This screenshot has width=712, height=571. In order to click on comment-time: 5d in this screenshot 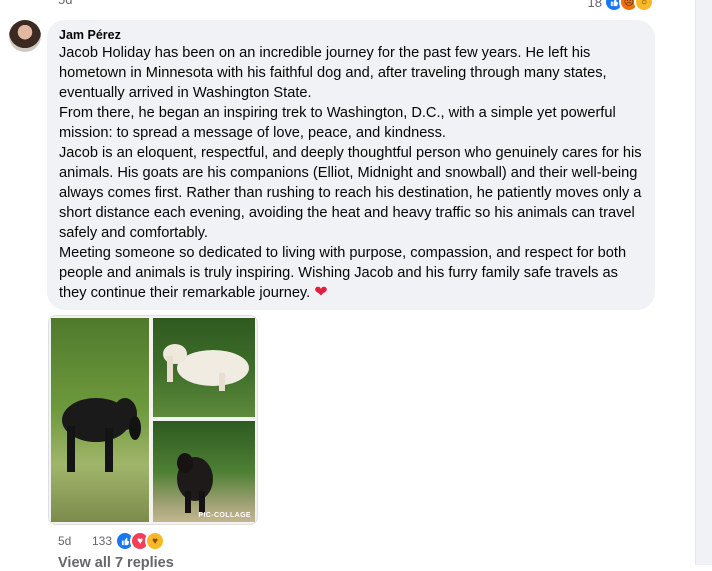, I will do `click(75, 541)`.